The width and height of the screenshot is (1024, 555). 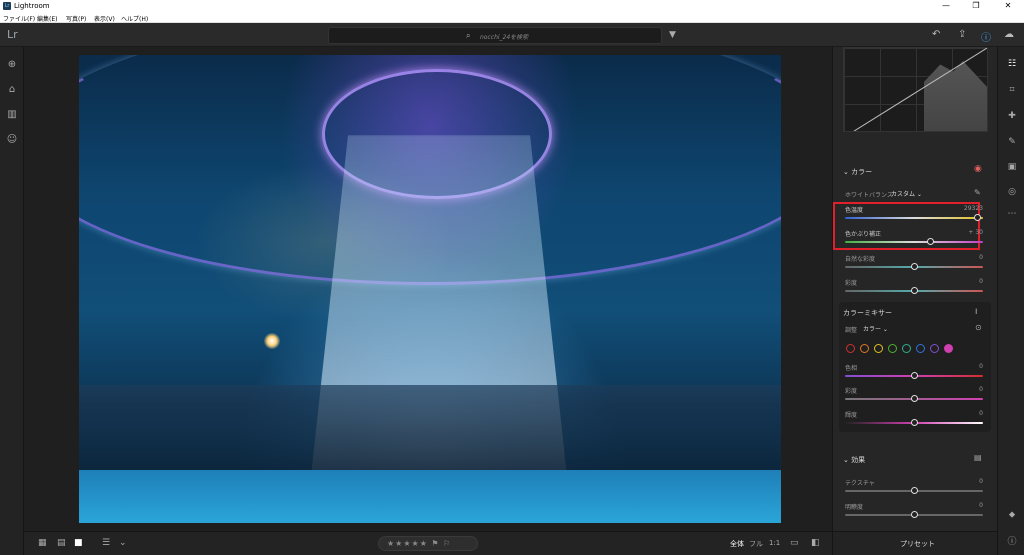 What do you see at coordinates (737, 544) in the screenshot?
I see `zoom-fit: 全体` at bounding box center [737, 544].